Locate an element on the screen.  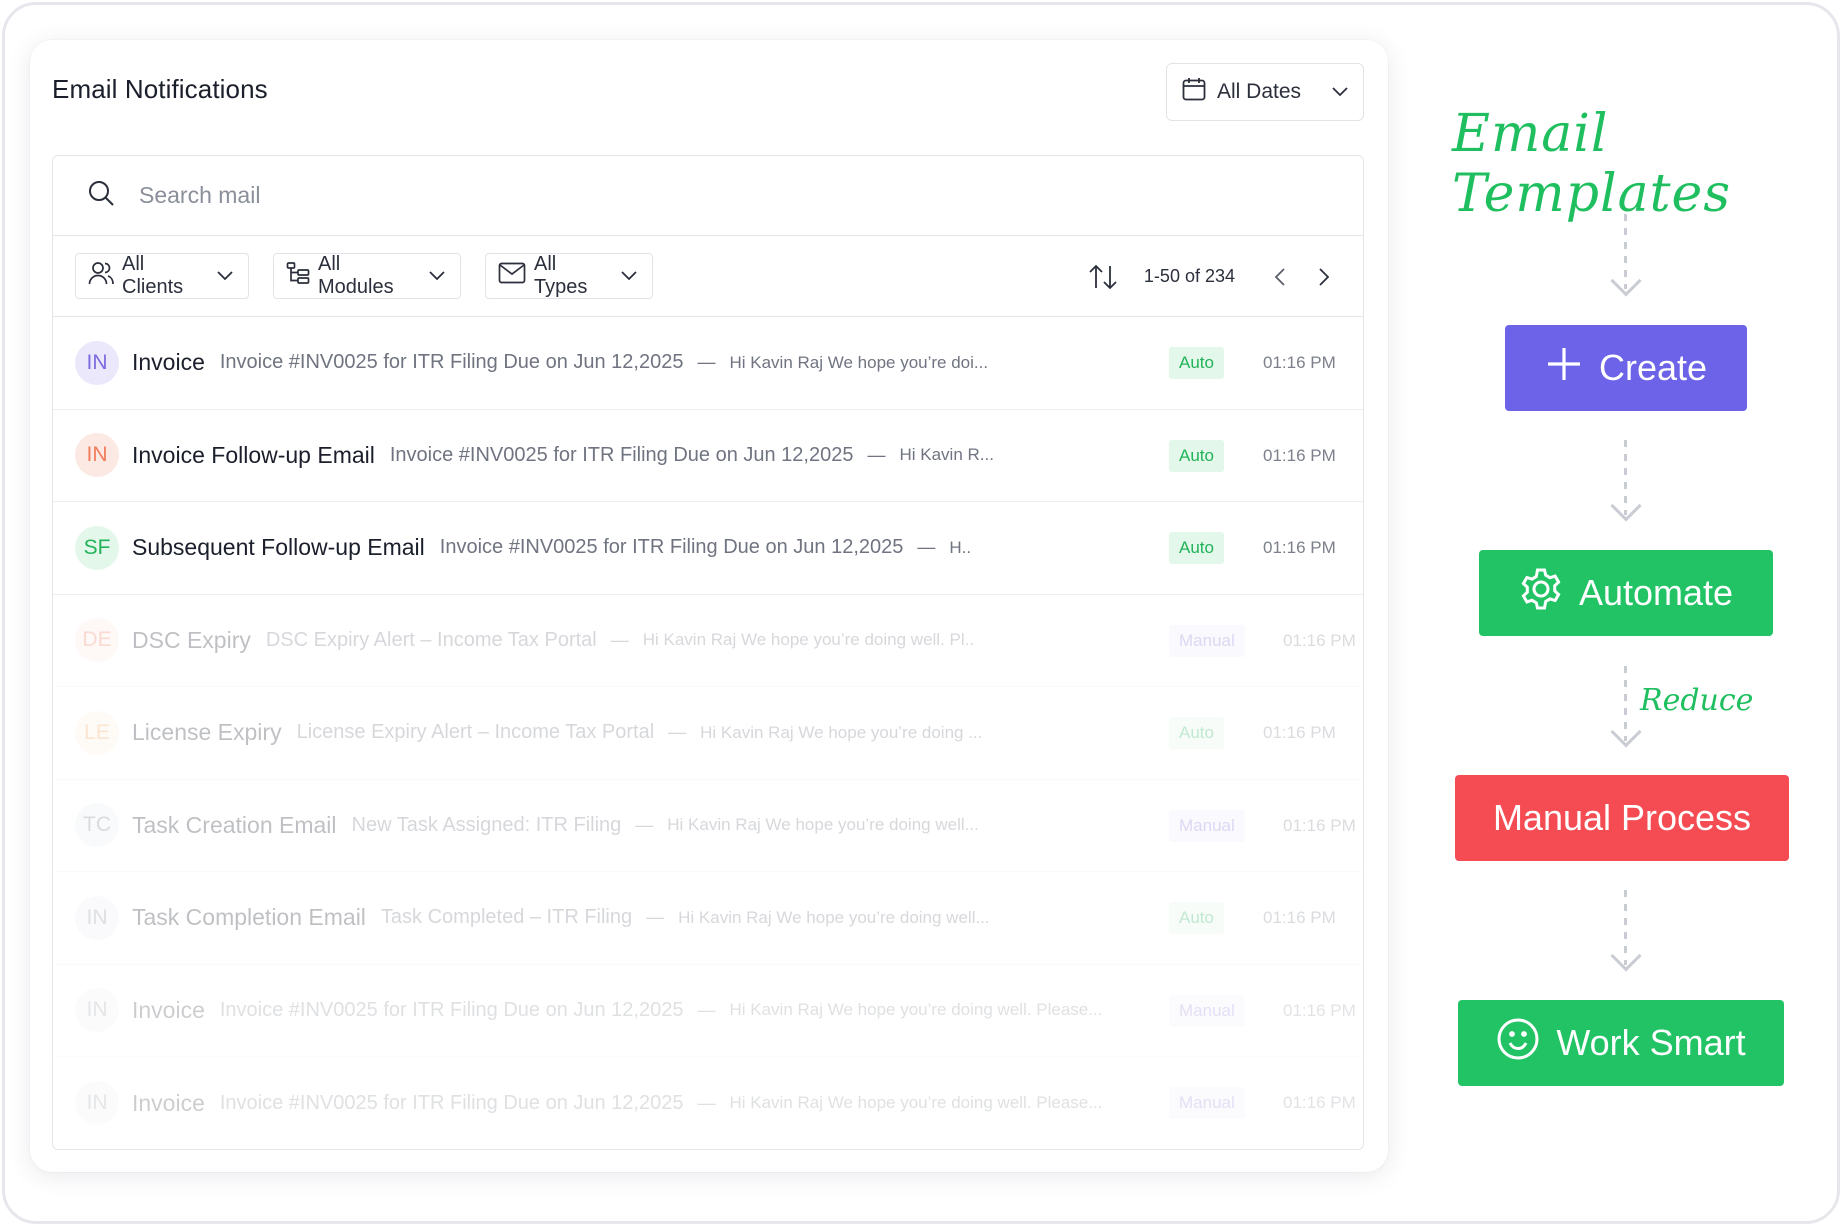
create-button-label: Create is located at coordinates (1653, 367).